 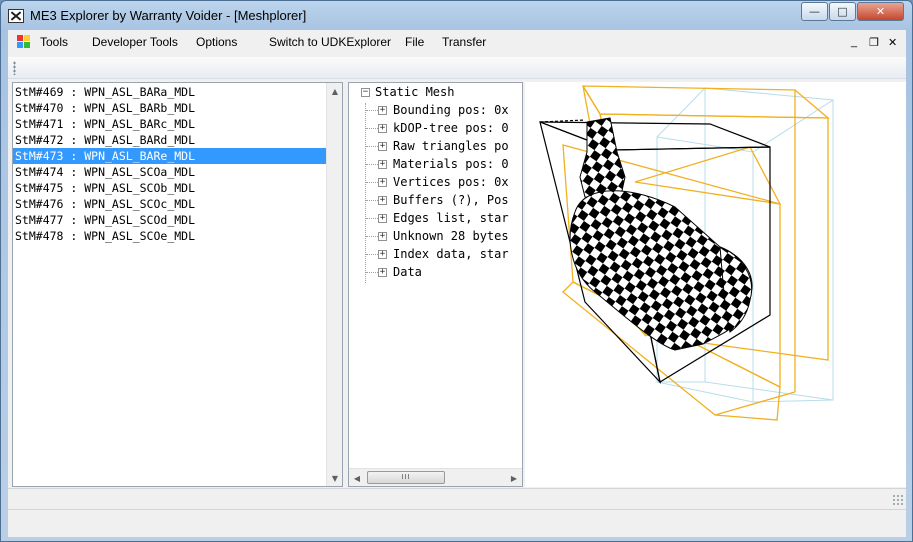 I want to click on menu-file: File, so click(x=414, y=42).